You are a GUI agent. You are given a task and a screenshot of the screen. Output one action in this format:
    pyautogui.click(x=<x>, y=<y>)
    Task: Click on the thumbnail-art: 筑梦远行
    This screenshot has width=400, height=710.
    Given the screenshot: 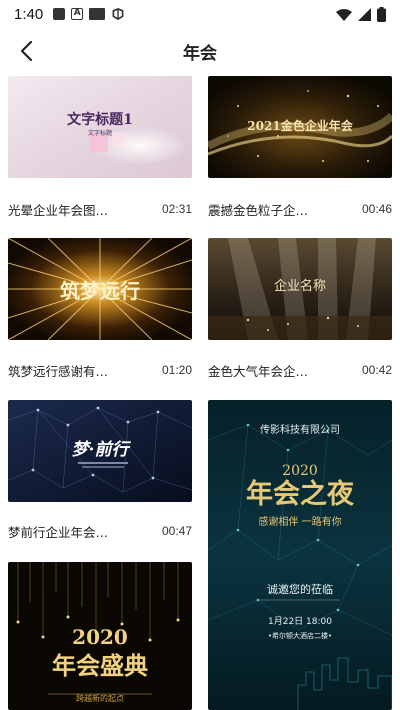 What is the action you would take?
    pyautogui.click(x=100, y=289)
    